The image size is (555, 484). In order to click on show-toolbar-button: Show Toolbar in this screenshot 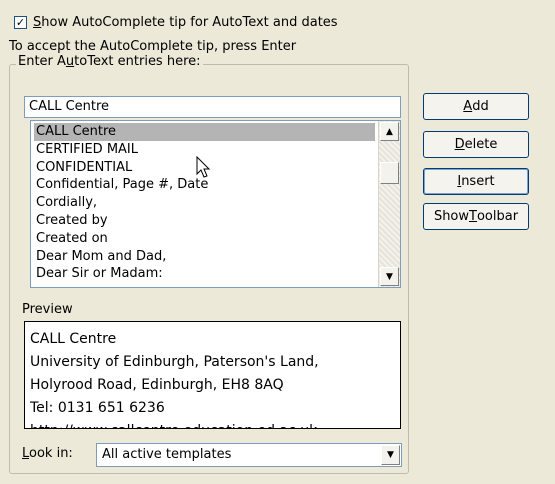, I will do `click(476, 216)`.